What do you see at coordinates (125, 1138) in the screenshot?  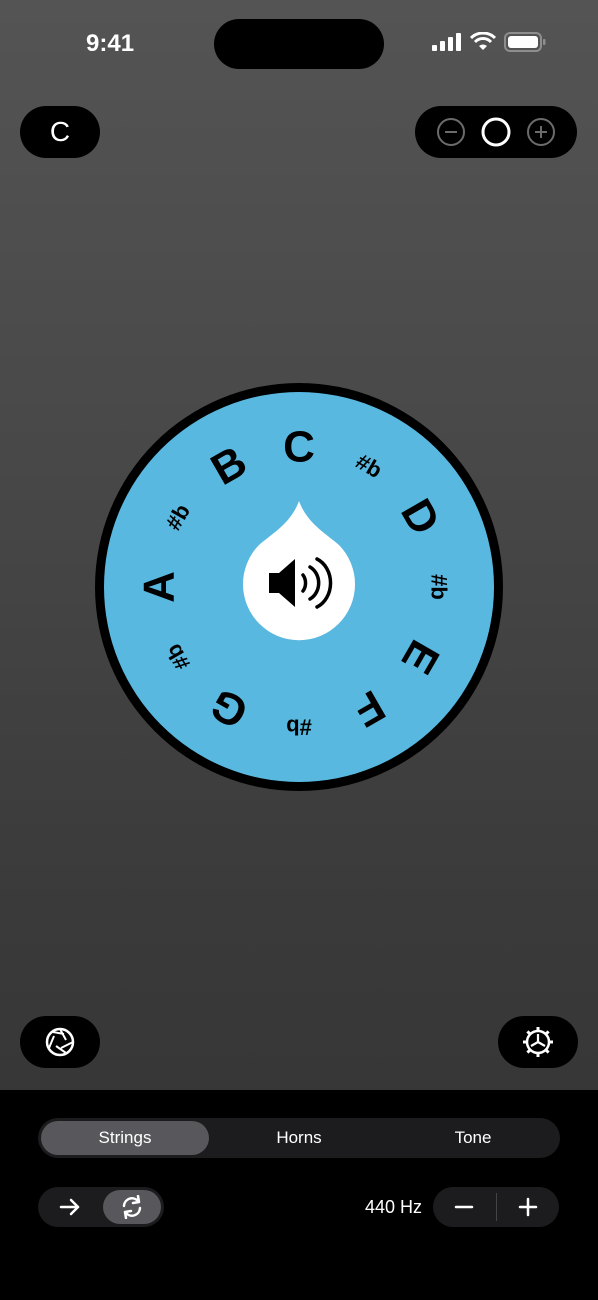 I see `tab-strings: Strings` at bounding box center [125, 1138].